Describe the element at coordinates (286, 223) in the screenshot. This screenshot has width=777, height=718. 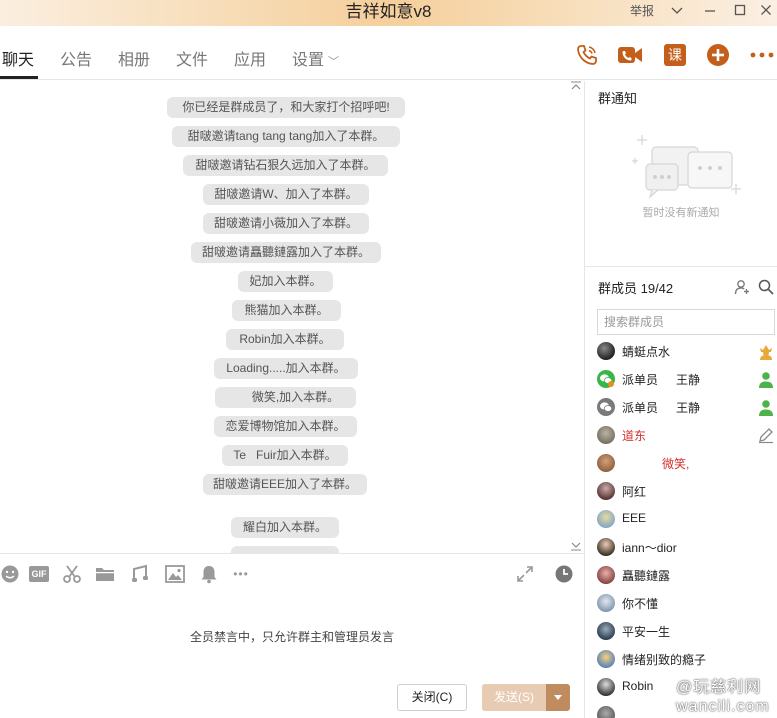
I see `system-message: 甜啵邀请小薇加入了本群。` at that location.